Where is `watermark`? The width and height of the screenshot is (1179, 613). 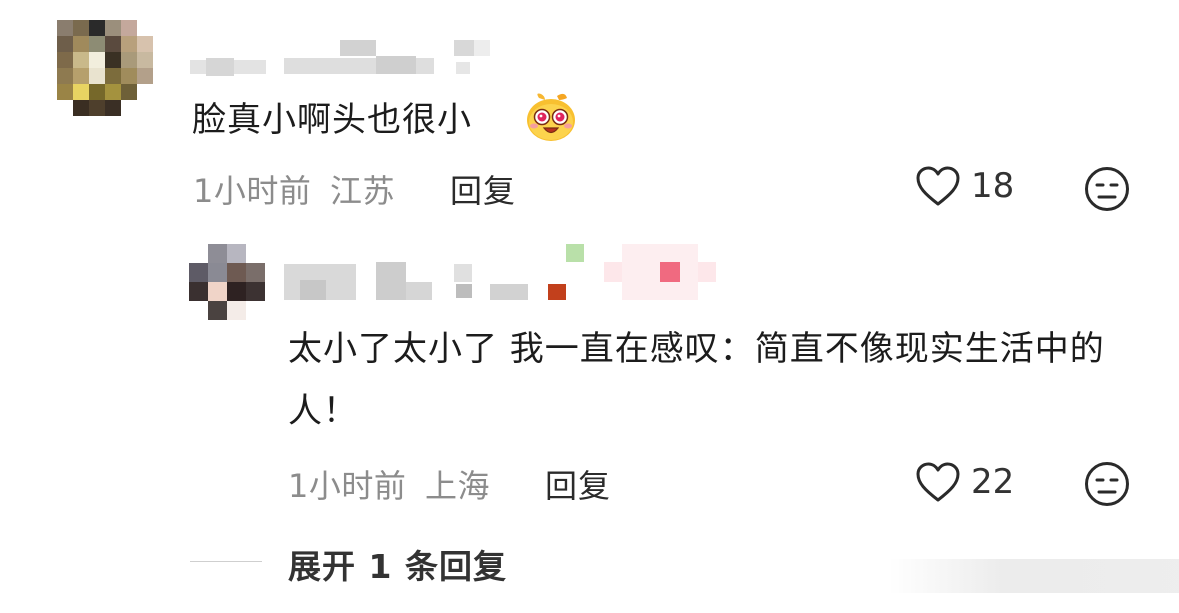
watermark is located at coordinates (1034, 576).